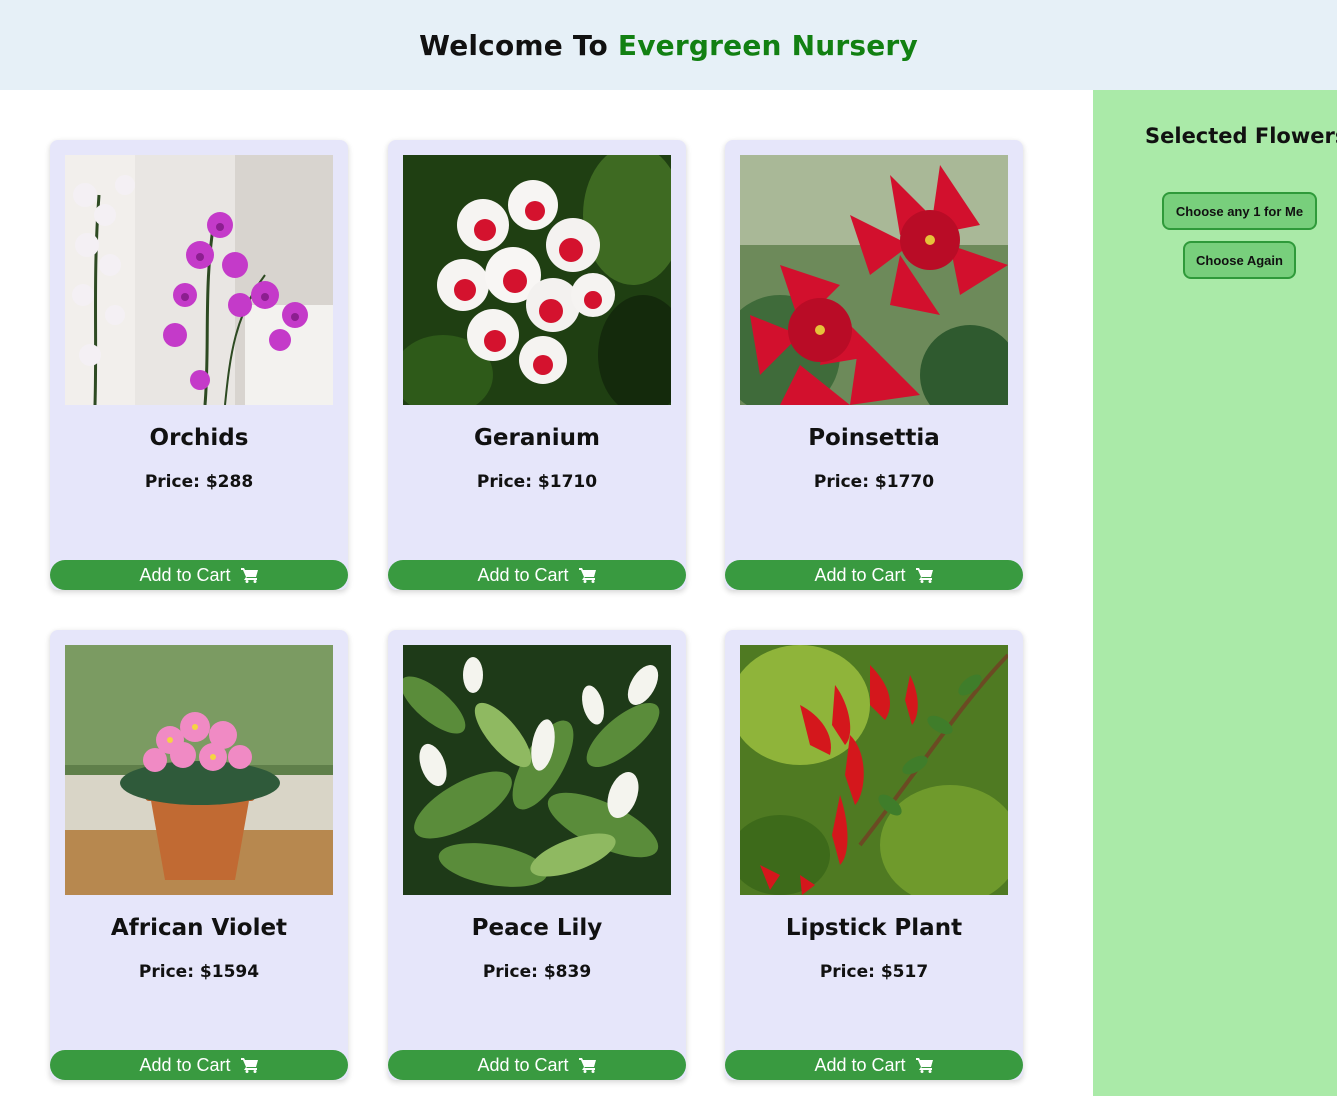 This screenshot has height=1096, width=1337. I want to click on product-card-african-violet: African Violet Price: $1594 Add to Cart, so click(199, 855).